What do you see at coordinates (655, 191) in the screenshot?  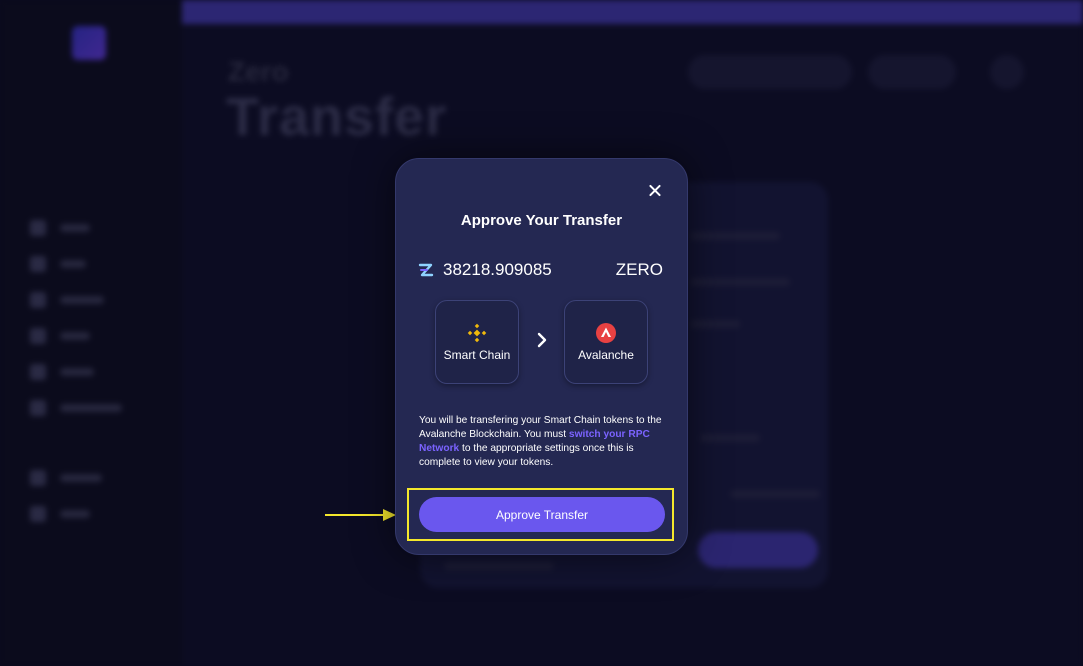 I see `close-icon` at bounding box center [655, 191].